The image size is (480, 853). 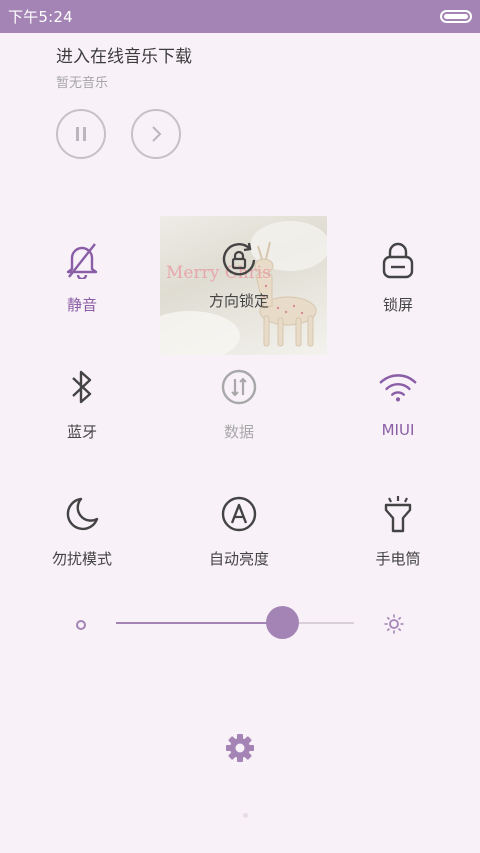 What do you see at coordinates (397, 305) in the screenshot?
I see `tile-label: 锁屏` at bounding box center [397, 305].